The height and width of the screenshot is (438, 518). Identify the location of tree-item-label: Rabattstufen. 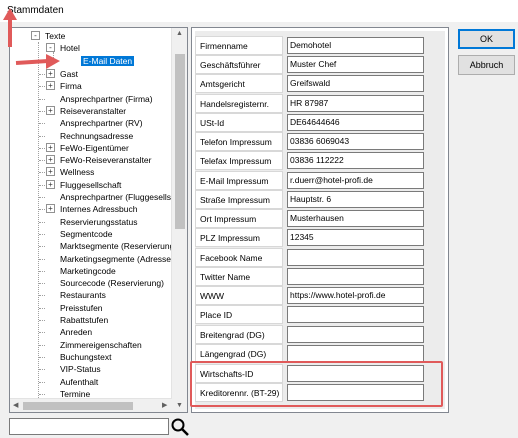
(84, 320).